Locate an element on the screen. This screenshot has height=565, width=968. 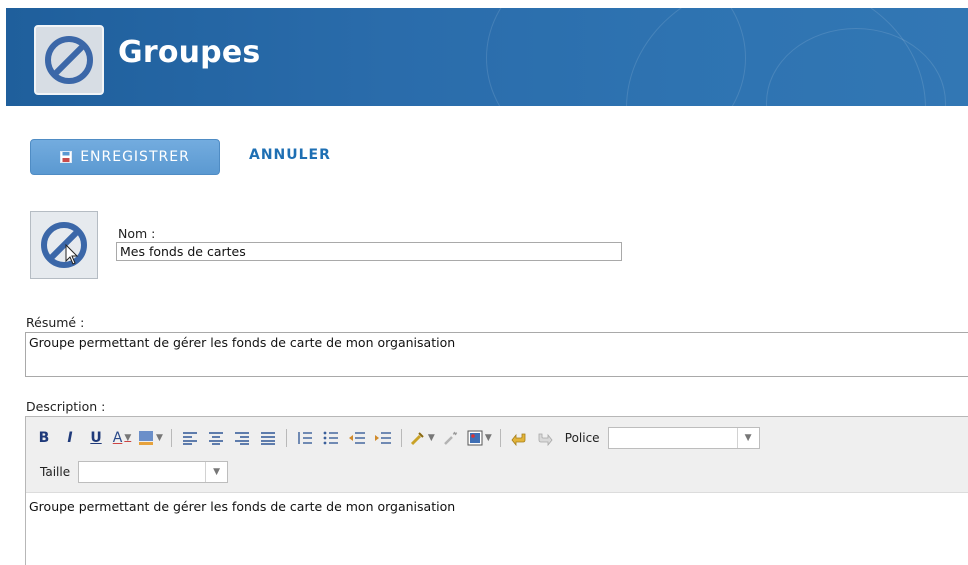
unlink-icon is located at coordinates (450, 438).